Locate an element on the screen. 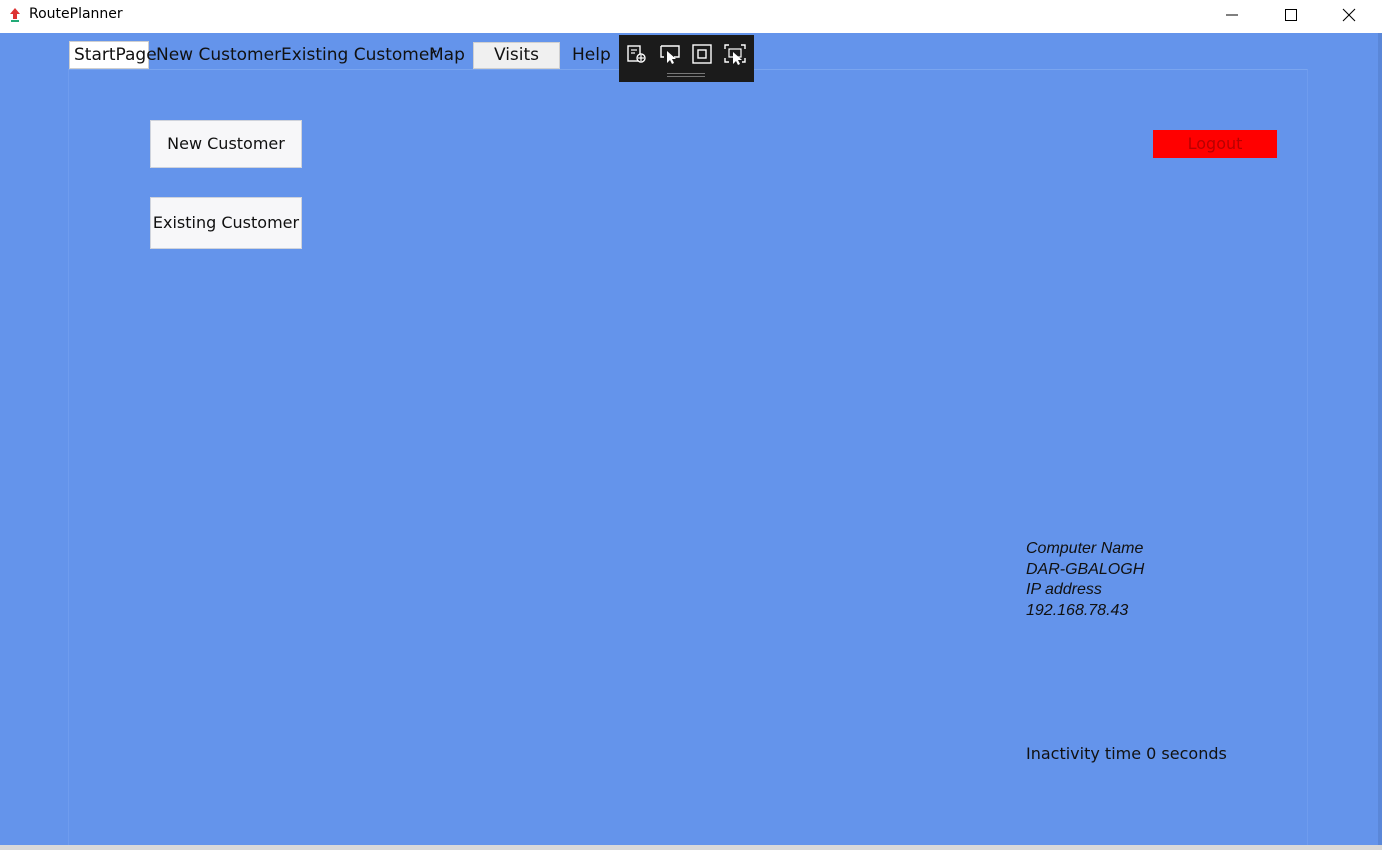 The image size is (1382, 850). computer-name-label: Computer Name is located at coordinates (1085, 548).